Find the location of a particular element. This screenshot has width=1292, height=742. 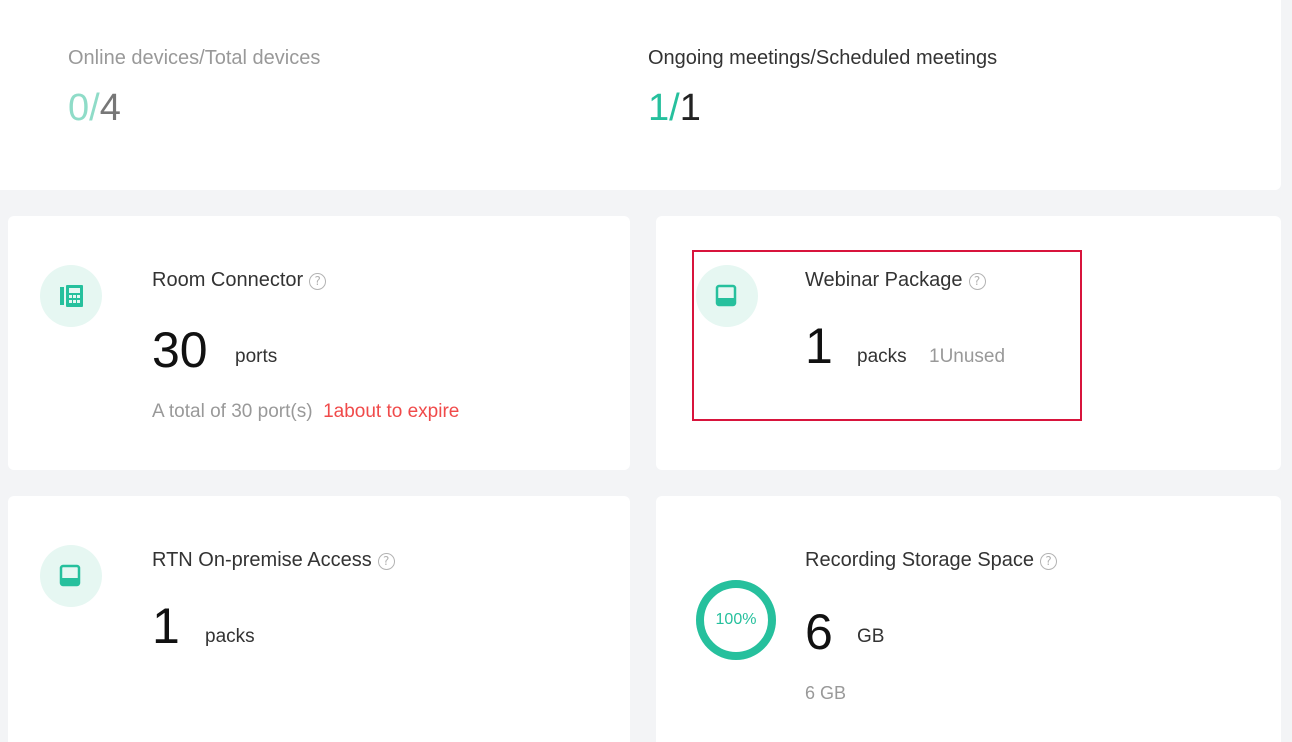

room-connector-title: Room Connector? is located at coordinates (239, 280).